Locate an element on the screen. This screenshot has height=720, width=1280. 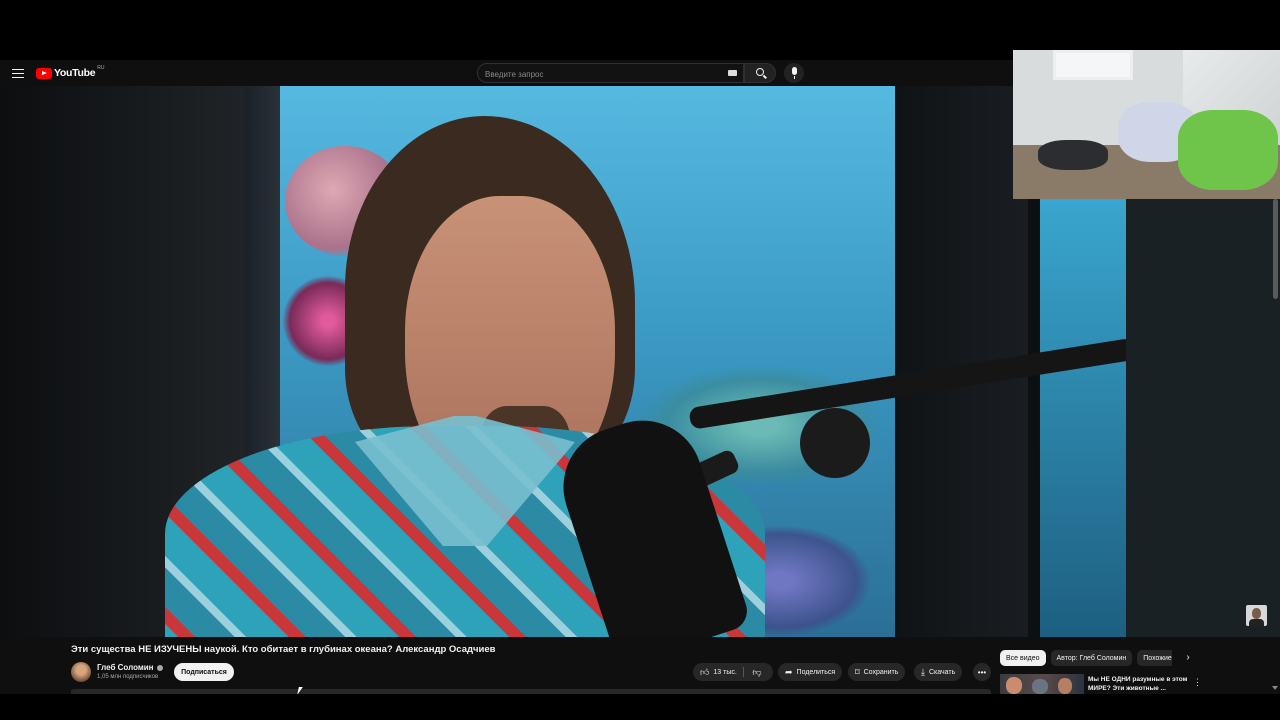
verified-icon is located at coordinates (159, 667).